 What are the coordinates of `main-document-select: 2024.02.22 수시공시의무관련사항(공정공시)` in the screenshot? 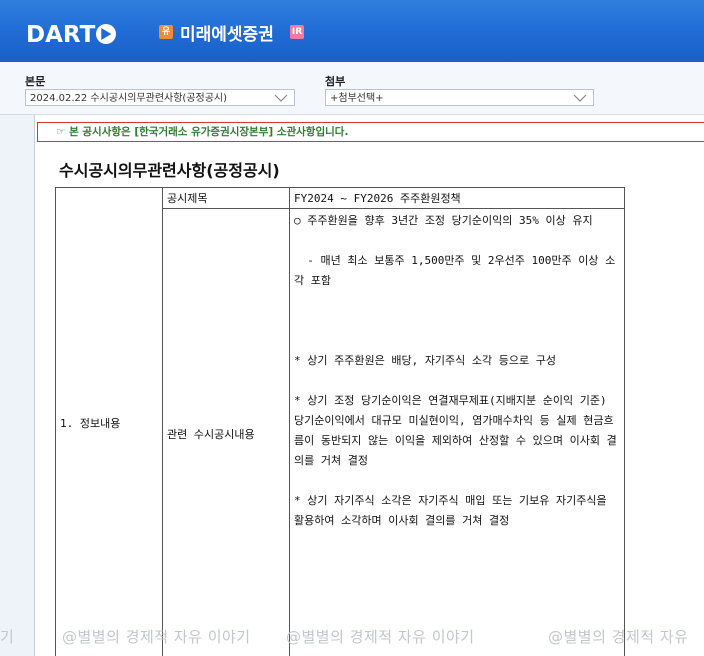 It's located at (160, 97).